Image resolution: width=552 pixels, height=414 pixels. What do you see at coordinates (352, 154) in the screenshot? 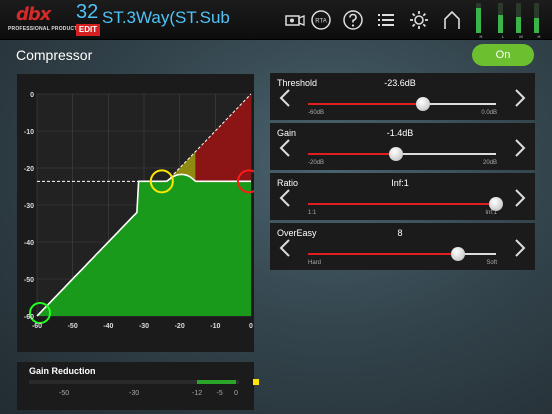
I see `gain-slider-fill` at bounding box center [352, 154].